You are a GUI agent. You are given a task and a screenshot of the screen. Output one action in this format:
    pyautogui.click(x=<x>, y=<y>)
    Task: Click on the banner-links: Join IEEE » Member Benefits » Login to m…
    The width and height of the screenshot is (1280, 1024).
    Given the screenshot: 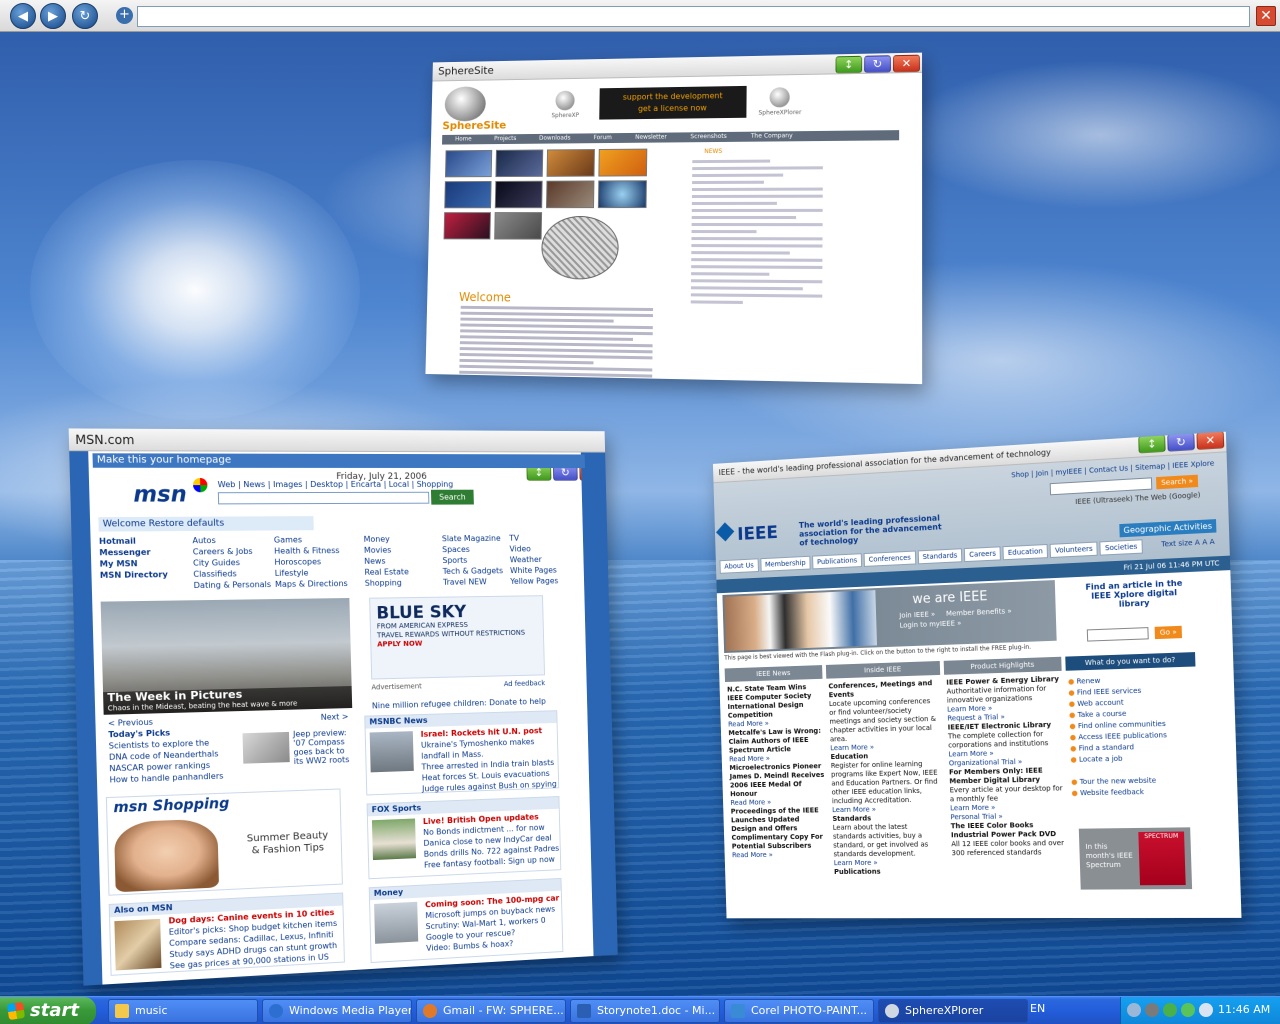 What is the action you would take?
    pyautogui.click(x=955, y=618)
    